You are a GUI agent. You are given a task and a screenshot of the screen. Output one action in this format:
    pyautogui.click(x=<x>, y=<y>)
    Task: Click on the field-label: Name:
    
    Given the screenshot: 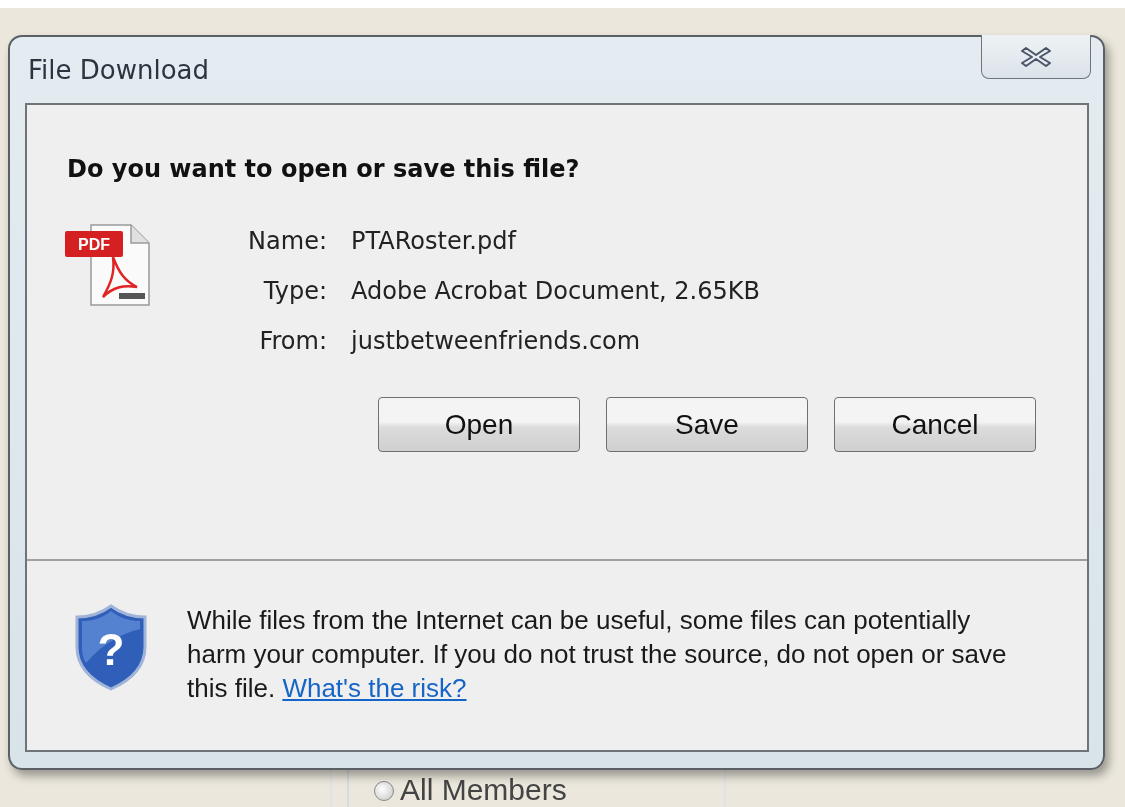 What is the action you would take?
    pyautogui.click(x=287, y=241)
    